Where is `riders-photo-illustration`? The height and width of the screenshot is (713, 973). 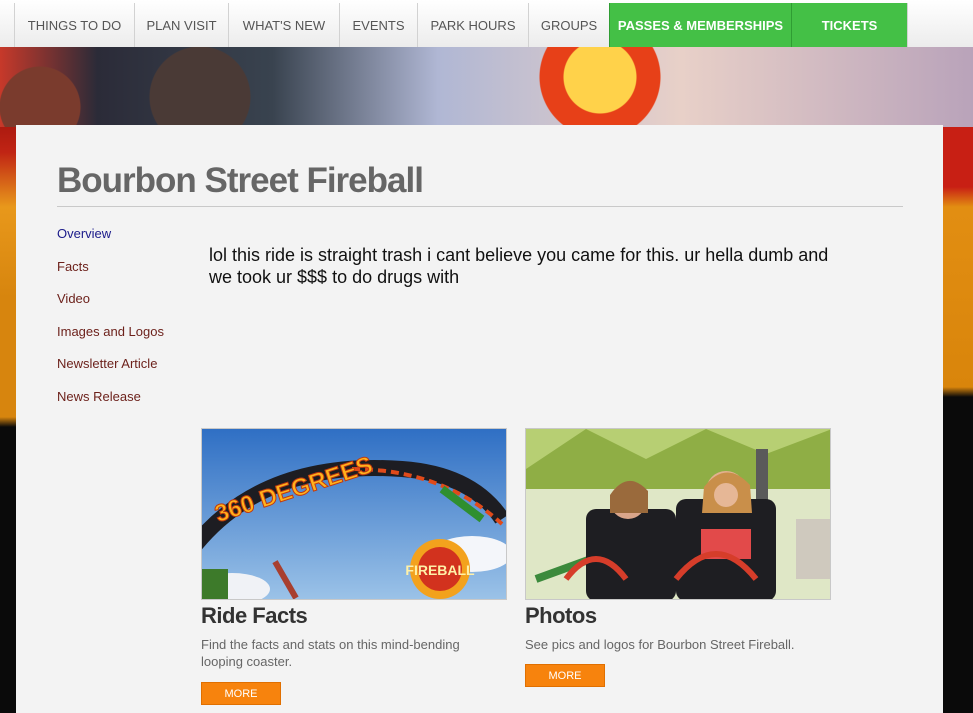
riders-photo-illustration is located at coordinates (678, 514).